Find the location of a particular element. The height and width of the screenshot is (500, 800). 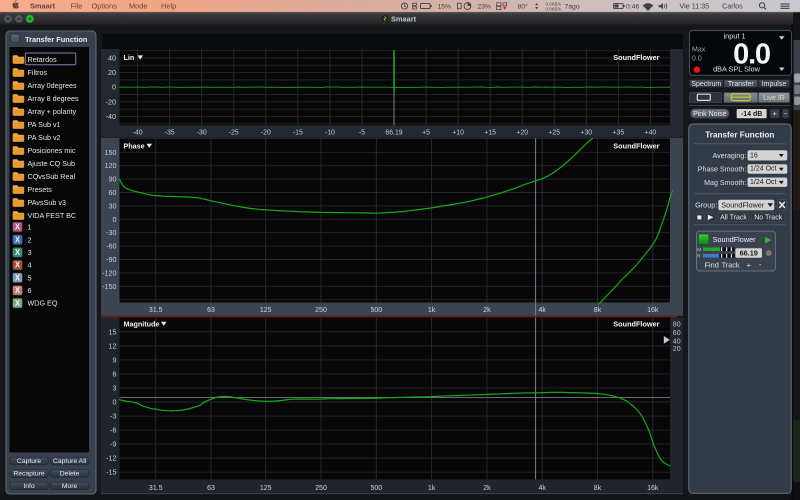

svg-text: More is located at coordinates (70, 486).